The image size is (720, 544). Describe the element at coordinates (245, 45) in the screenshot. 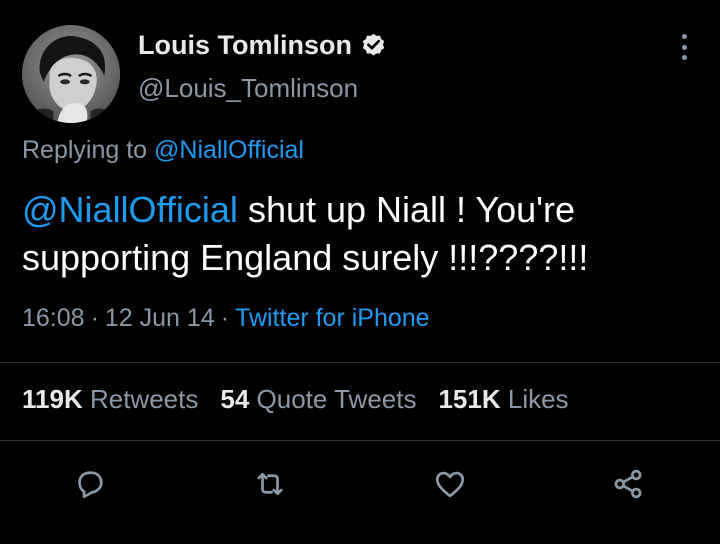

I see `display-name-text: Louis Tomlinson` at that location.